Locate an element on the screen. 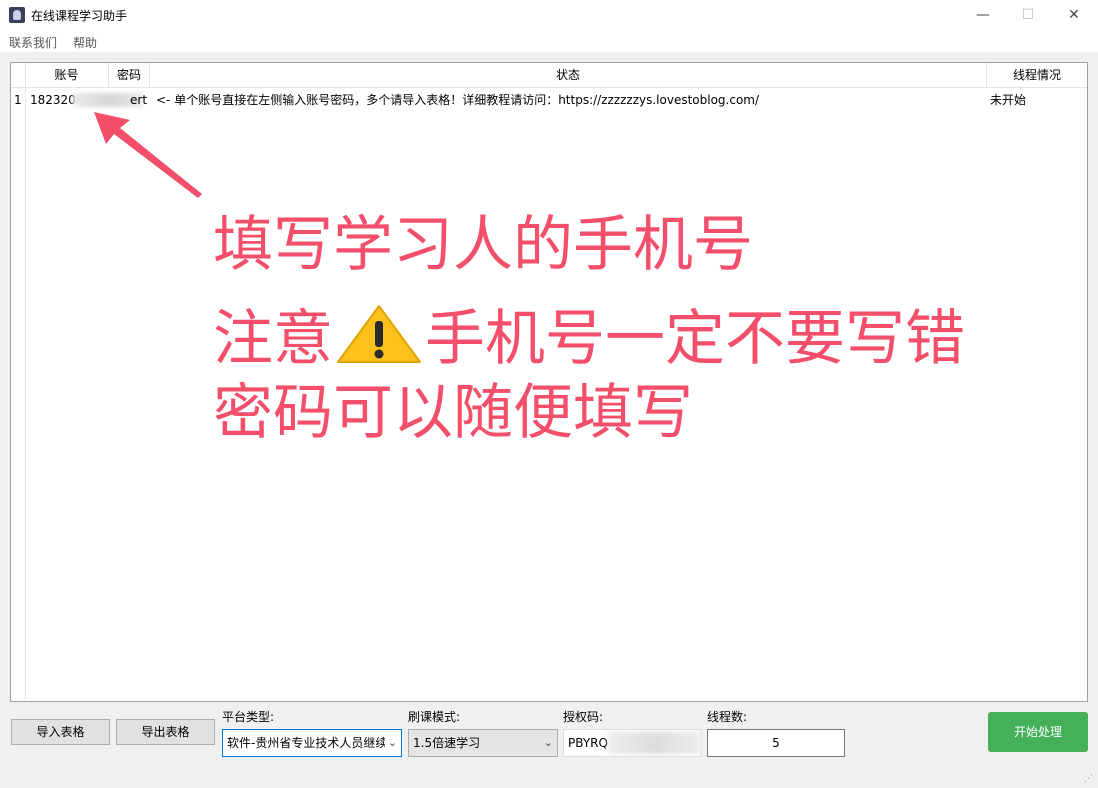  menu-help: 帮助 is located at coordinates (85, 42).